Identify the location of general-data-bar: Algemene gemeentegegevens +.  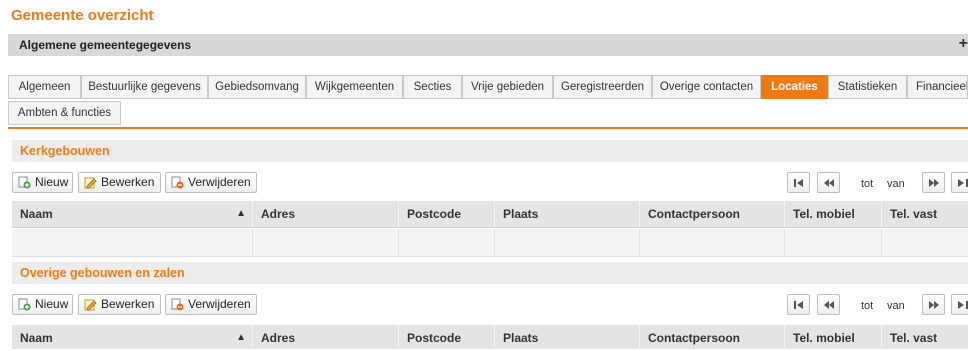
(488, 45).